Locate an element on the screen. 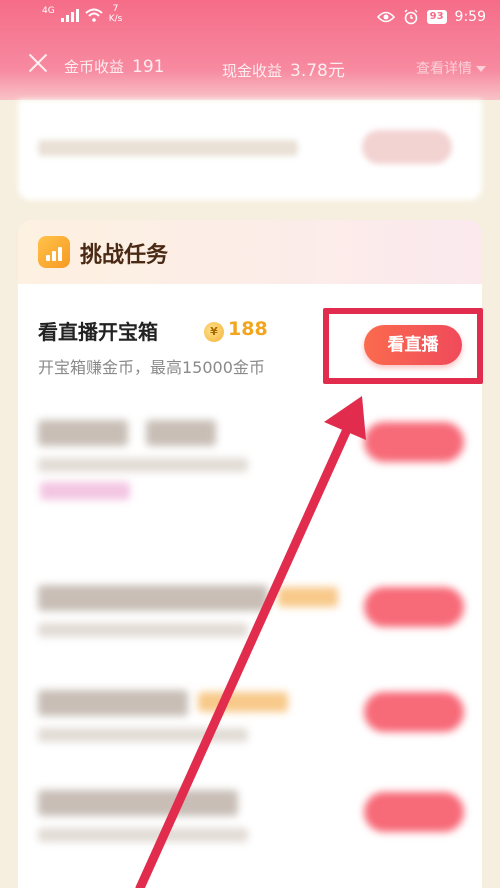 The image size is (500, 888). status-left: 4G 7 K/s is located at coordinates (82, 14).